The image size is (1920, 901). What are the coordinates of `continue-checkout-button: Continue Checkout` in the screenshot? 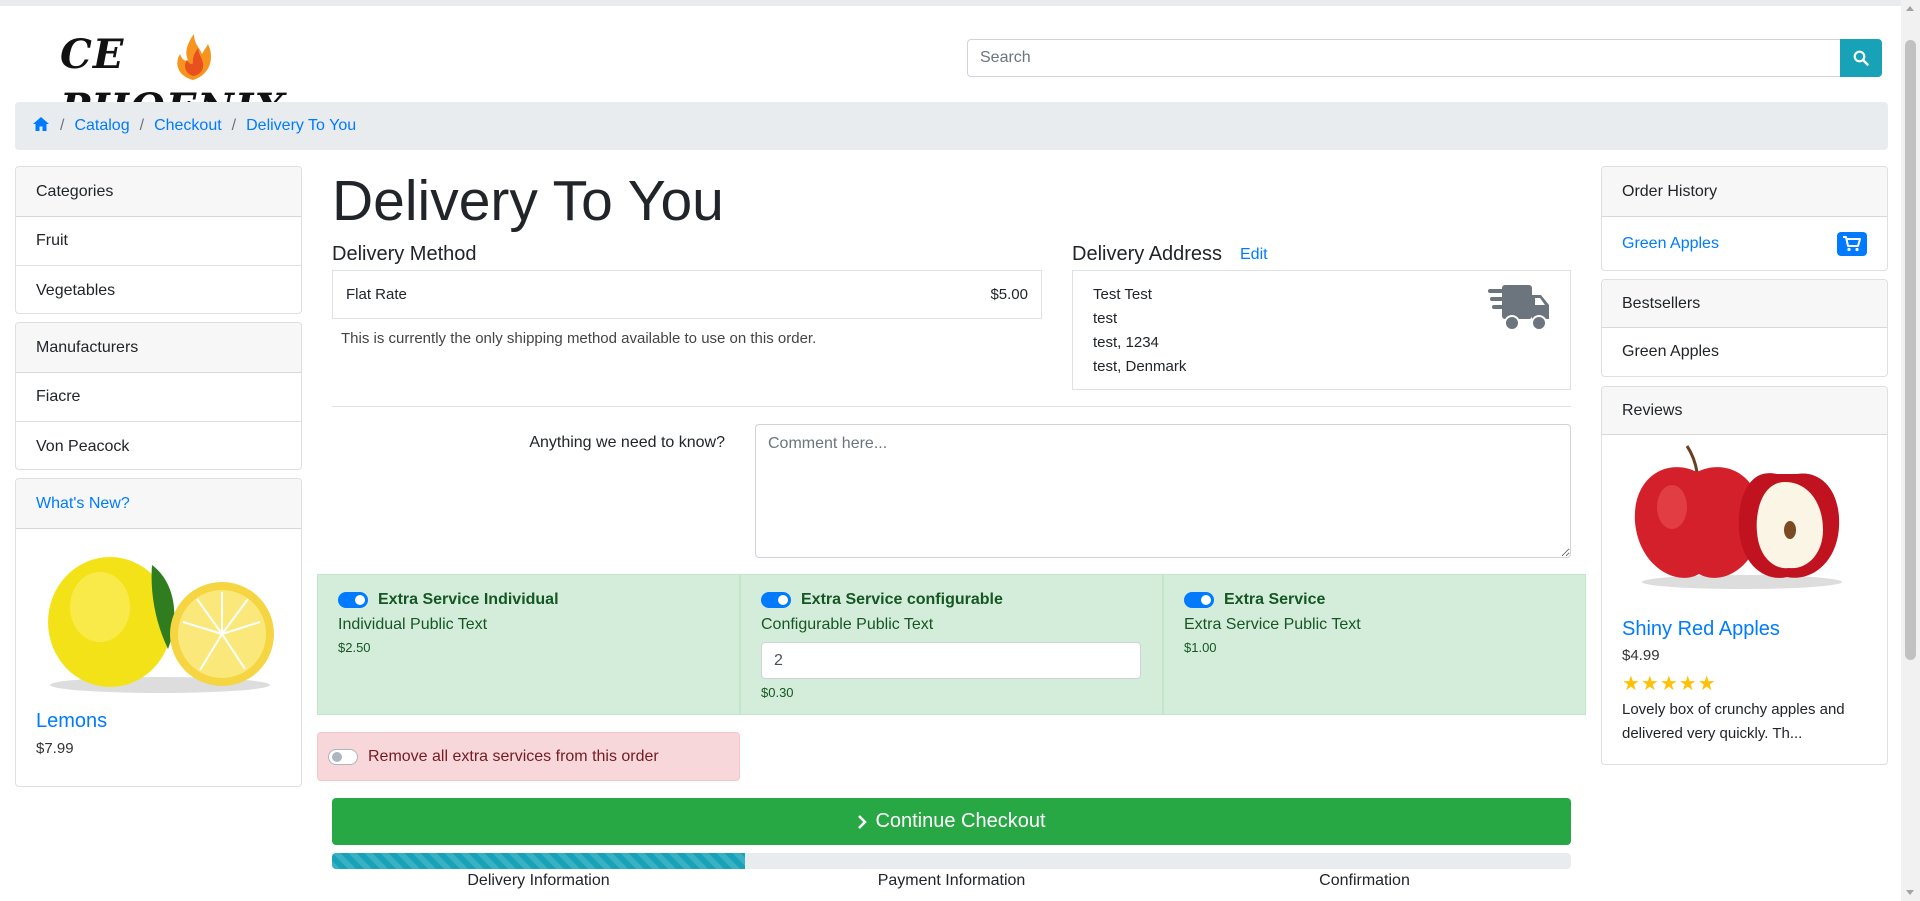 It's located at (951, 821).